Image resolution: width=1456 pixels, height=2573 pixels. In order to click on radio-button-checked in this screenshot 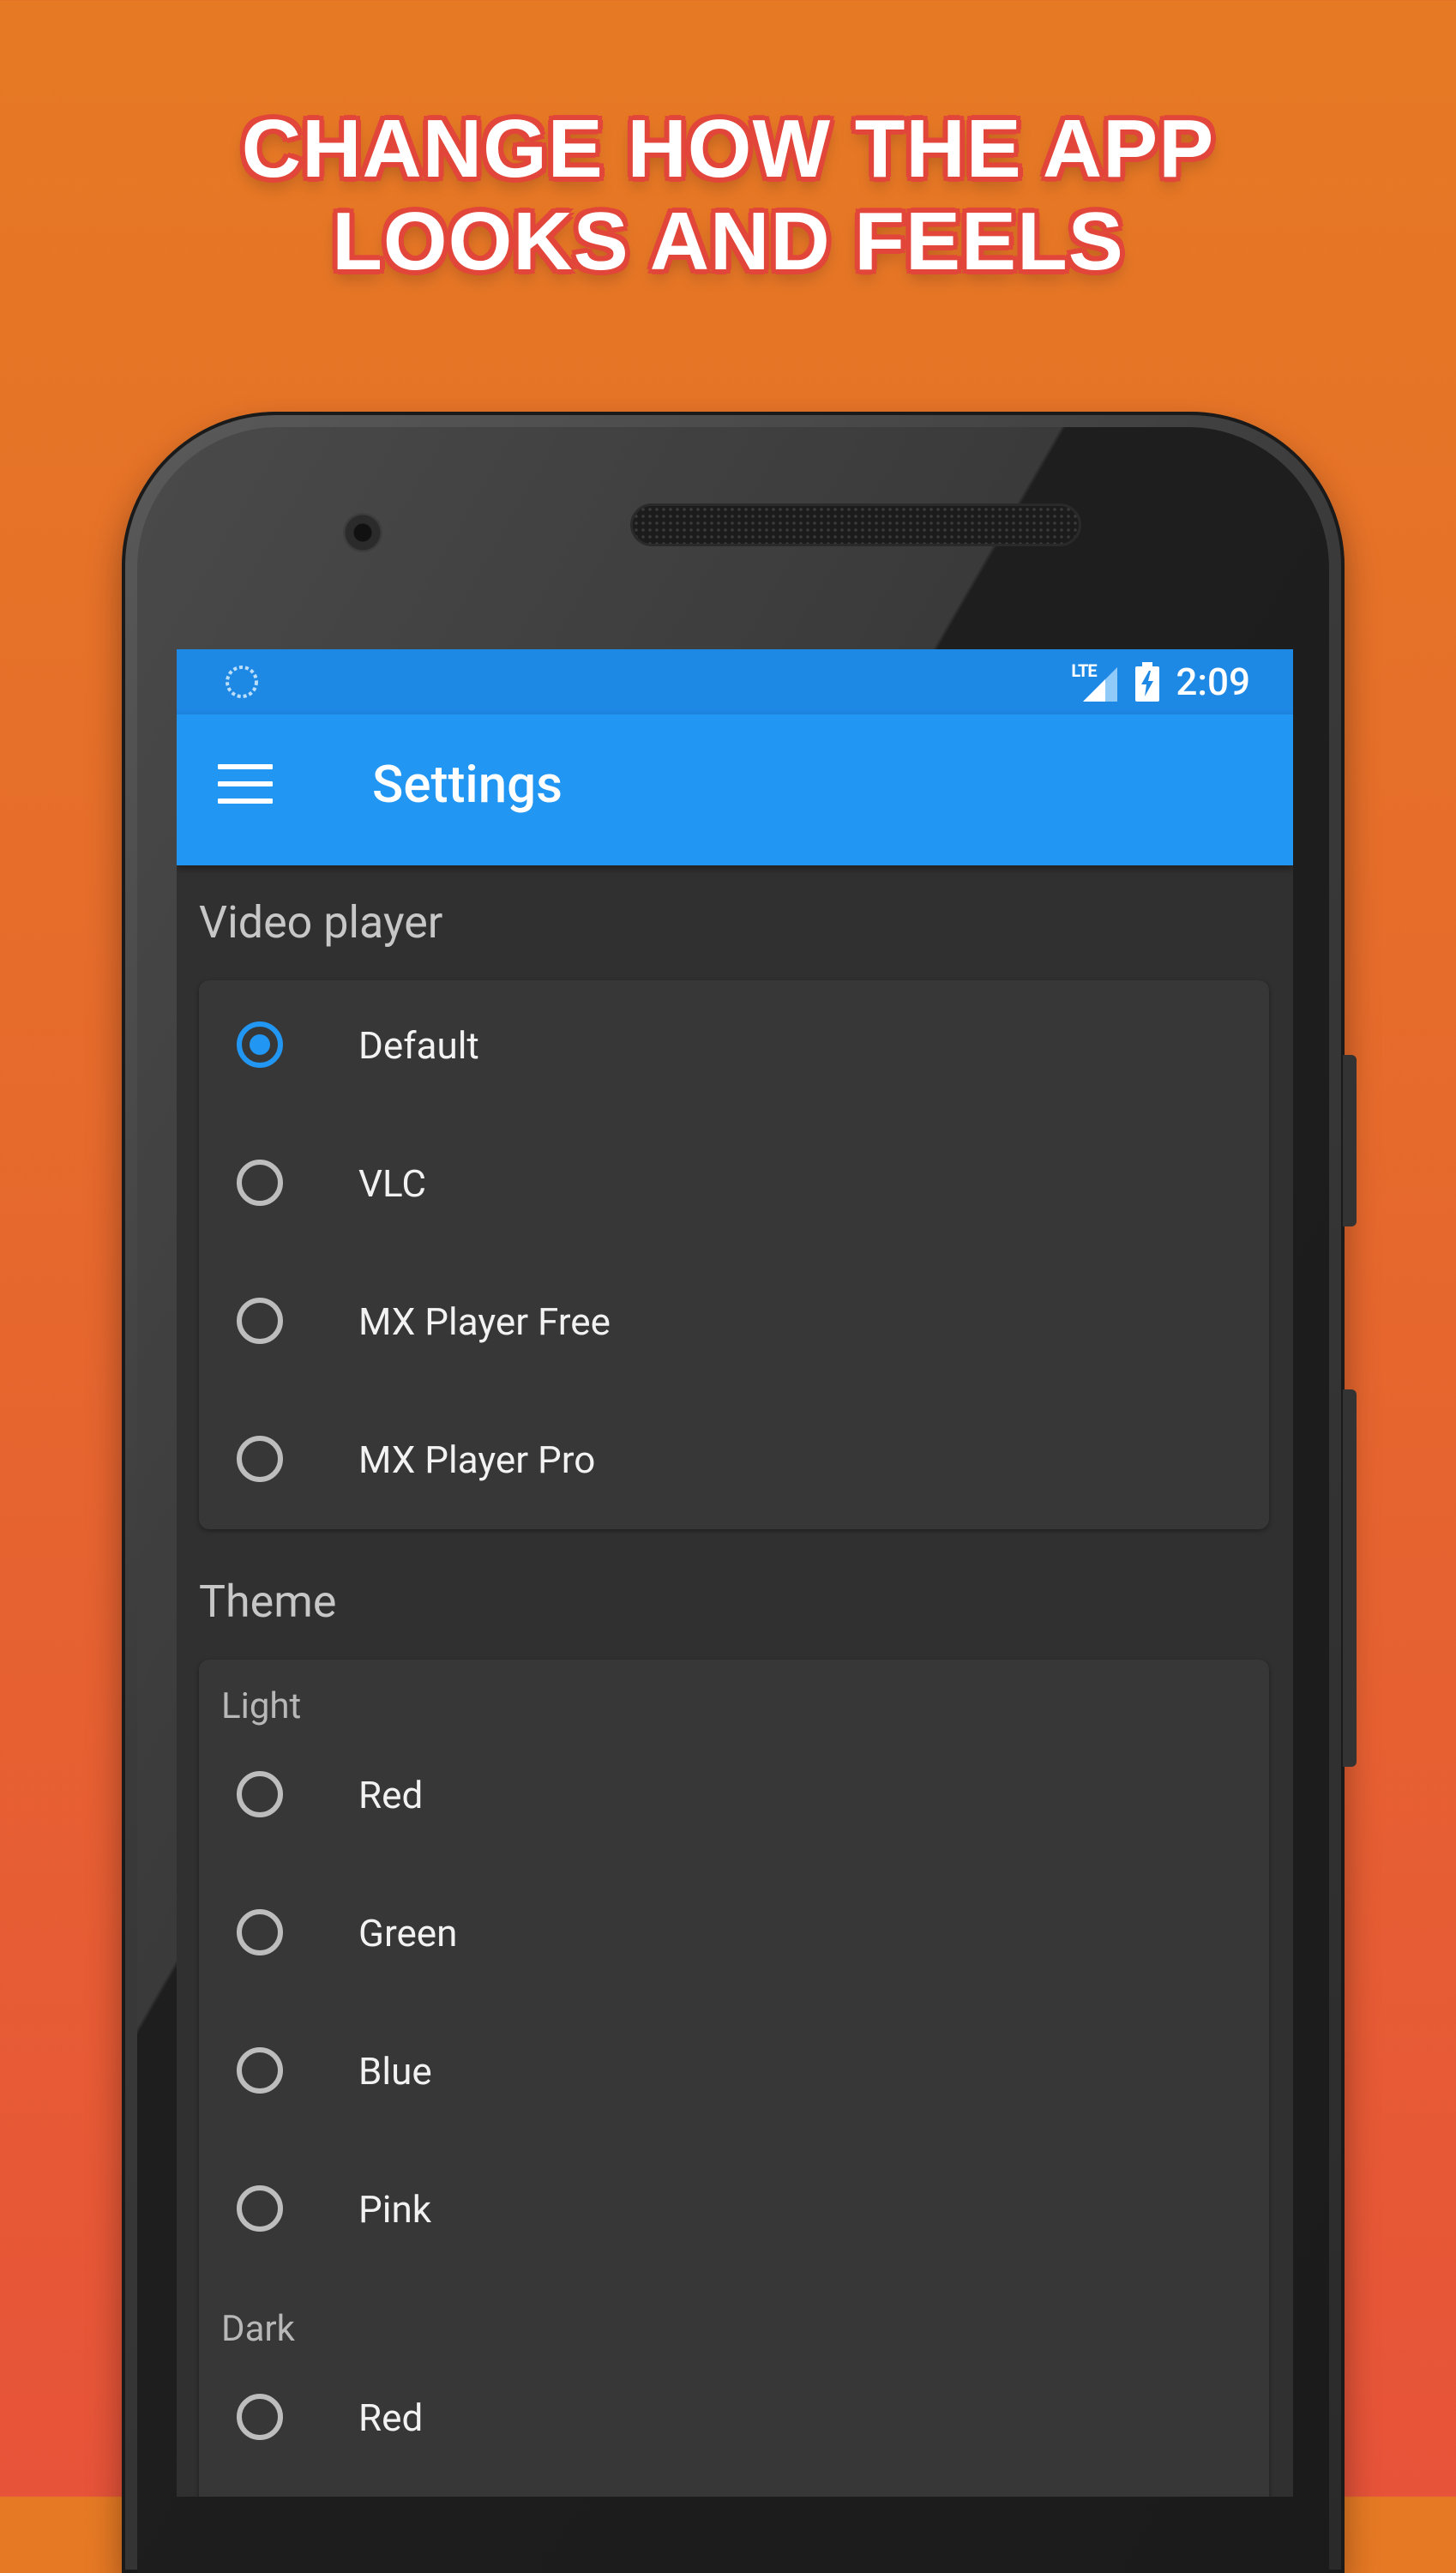, I will do `click(260, 1044)`.